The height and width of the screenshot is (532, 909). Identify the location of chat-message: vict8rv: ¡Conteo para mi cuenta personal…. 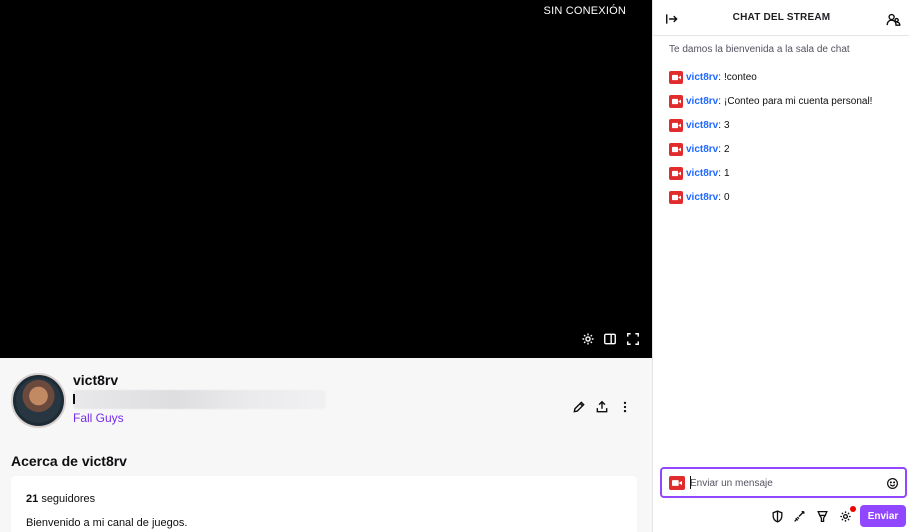
(786, 101).